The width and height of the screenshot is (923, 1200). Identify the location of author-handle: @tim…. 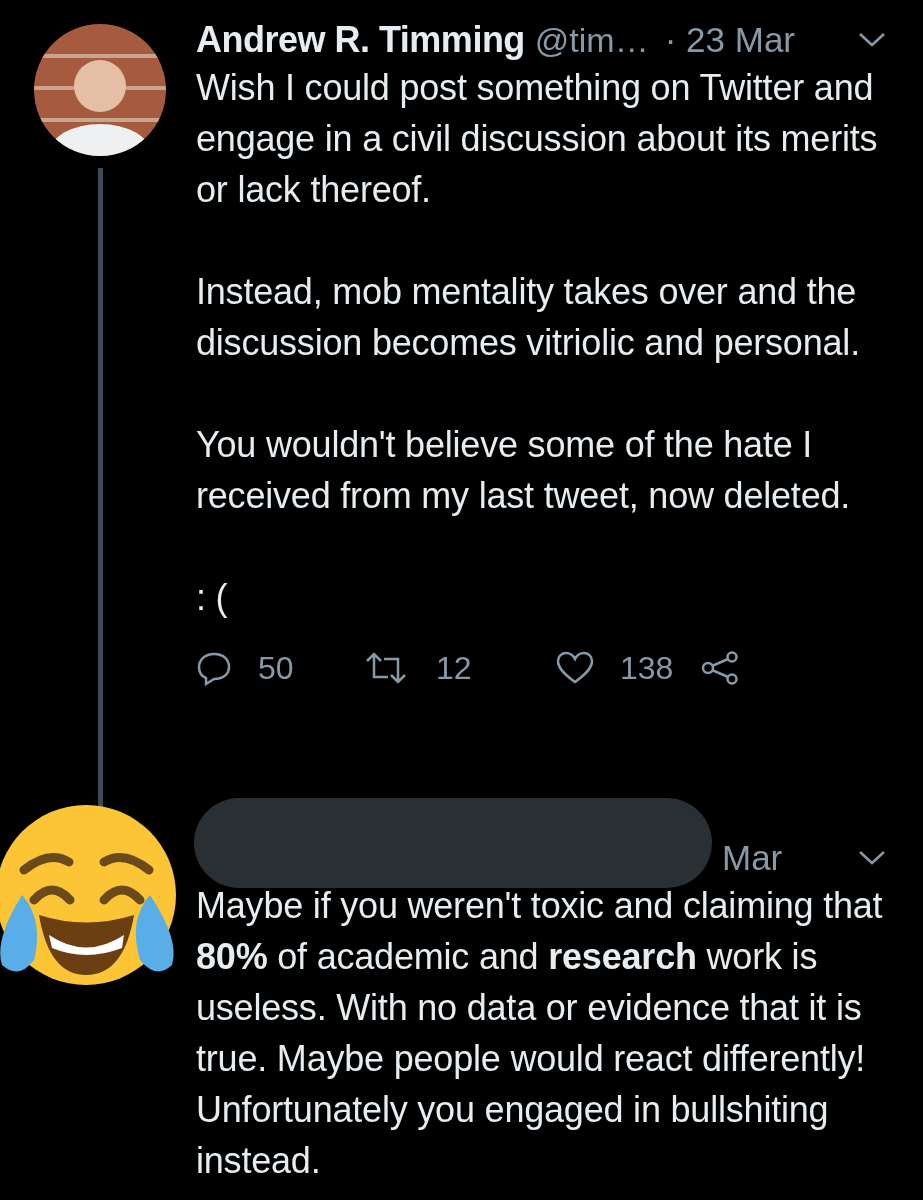
(591, 40).